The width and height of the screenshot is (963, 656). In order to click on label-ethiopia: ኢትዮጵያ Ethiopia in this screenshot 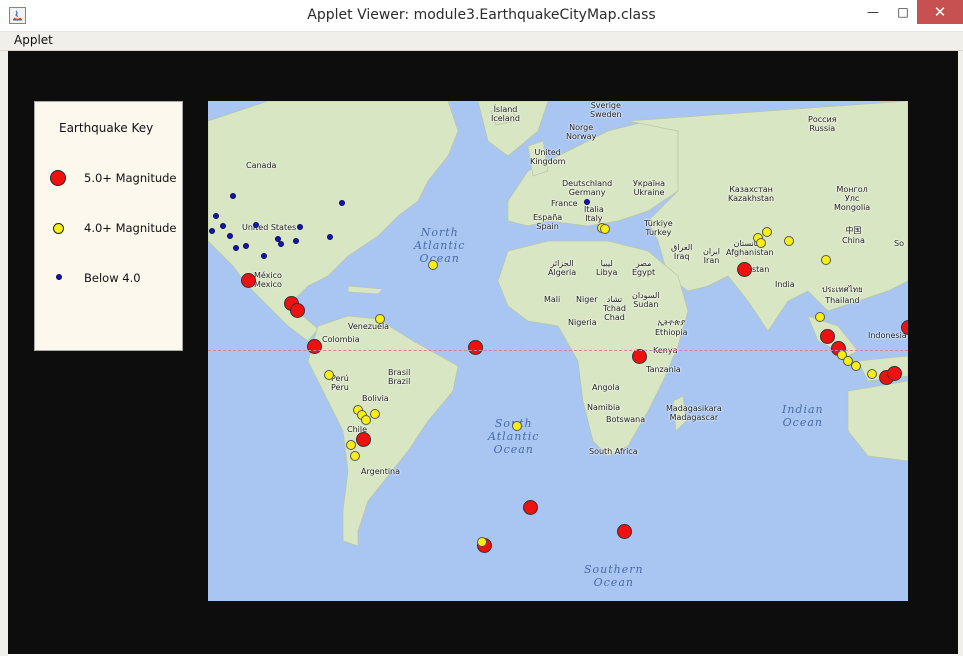, I will do `click(671, 327)`.